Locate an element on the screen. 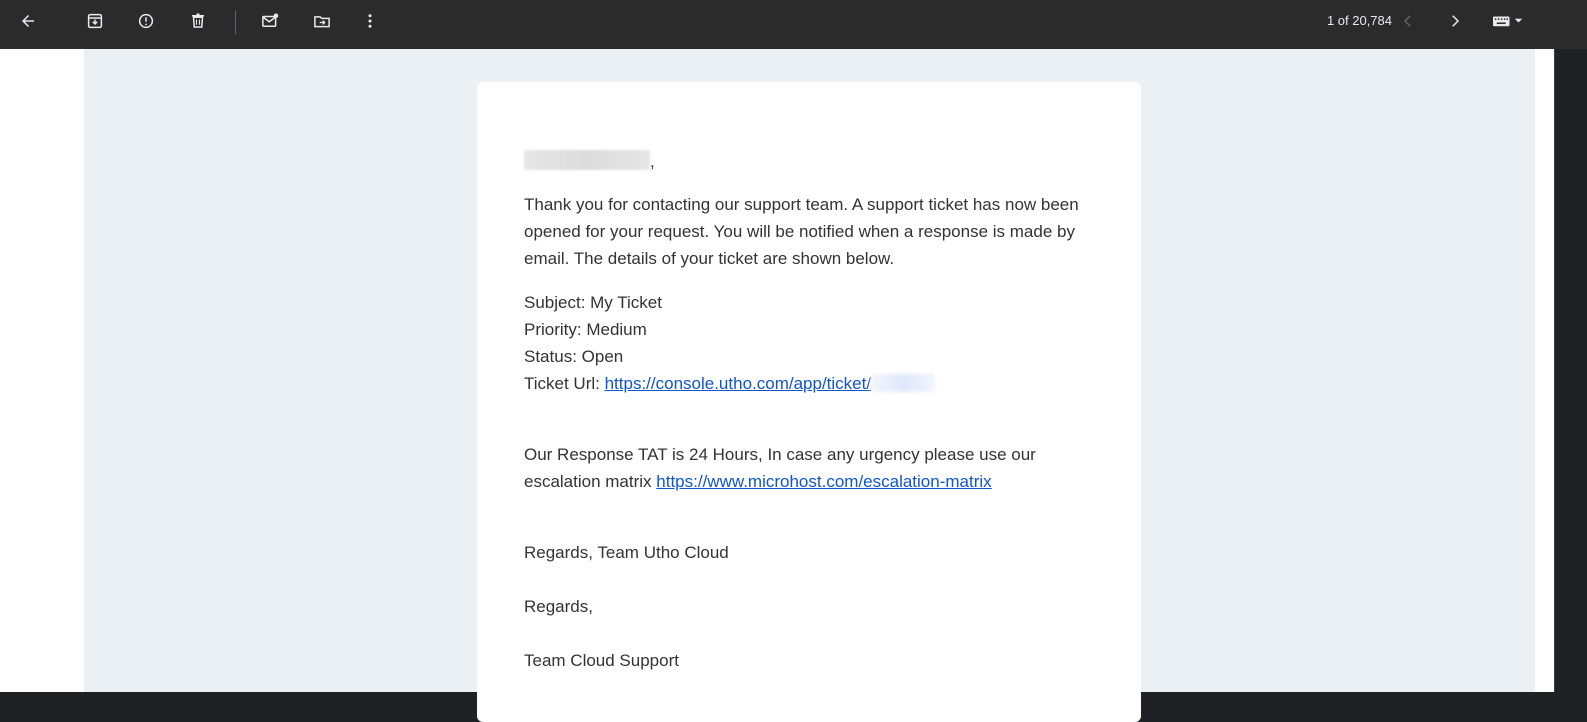  scrollbar-edge is located at coordinates (1554, 370).